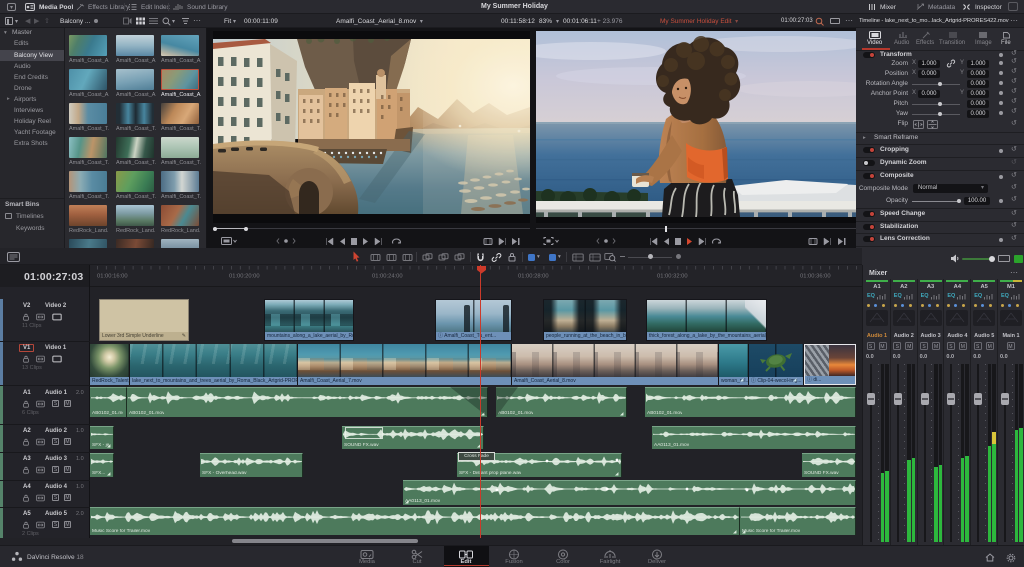 The width and height of the screenshot is (1024, 567). What do you see at coordinates (533, 277) in the screenshot?
I see `svg-text: 01:00:28:00` at bounding box center [533, 277].